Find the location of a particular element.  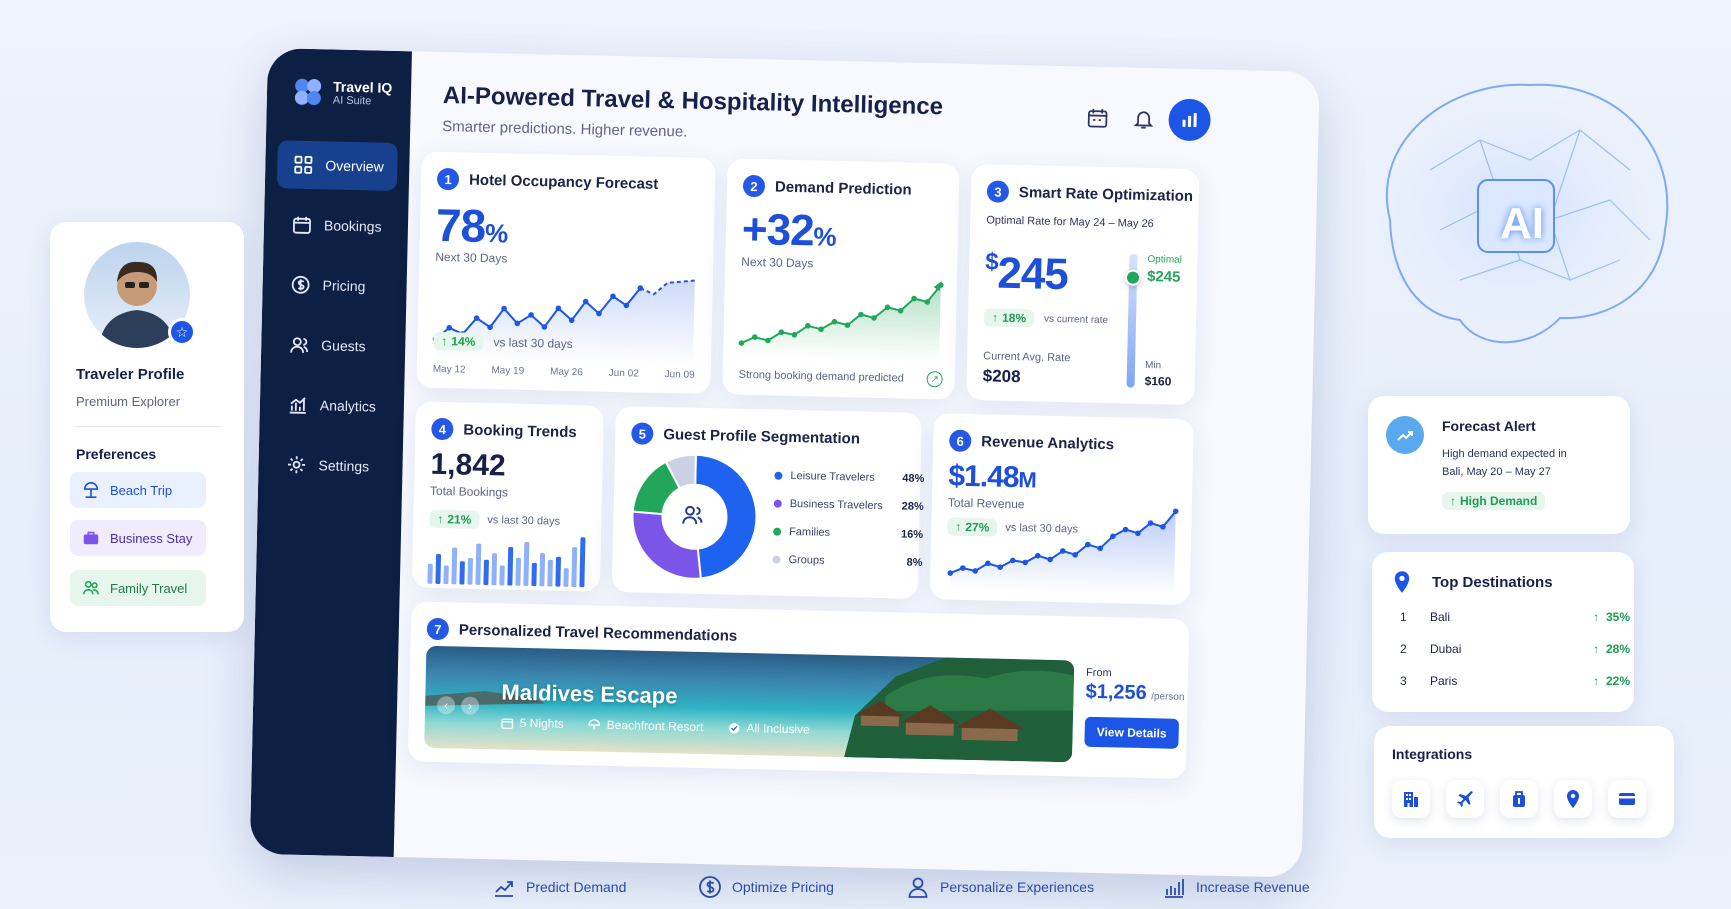

rate-change: 18% is located at coordinates (1014, 318).